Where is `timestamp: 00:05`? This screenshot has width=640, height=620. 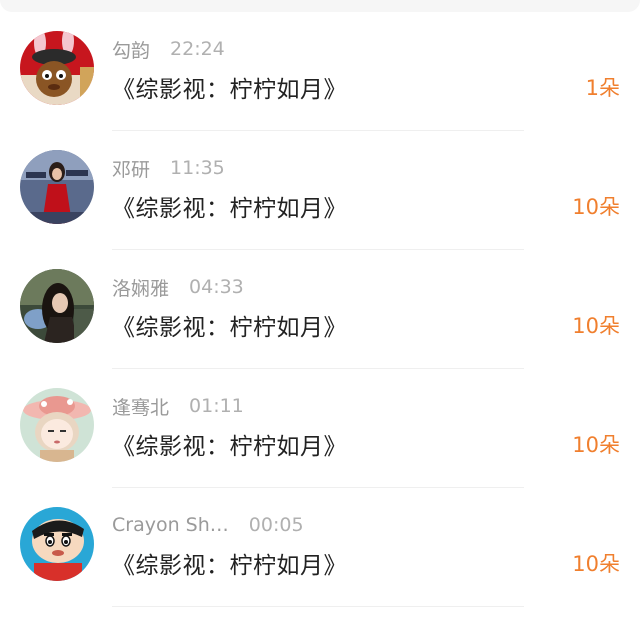 timestamp: 00:05 is located at coordinates (276, 525).